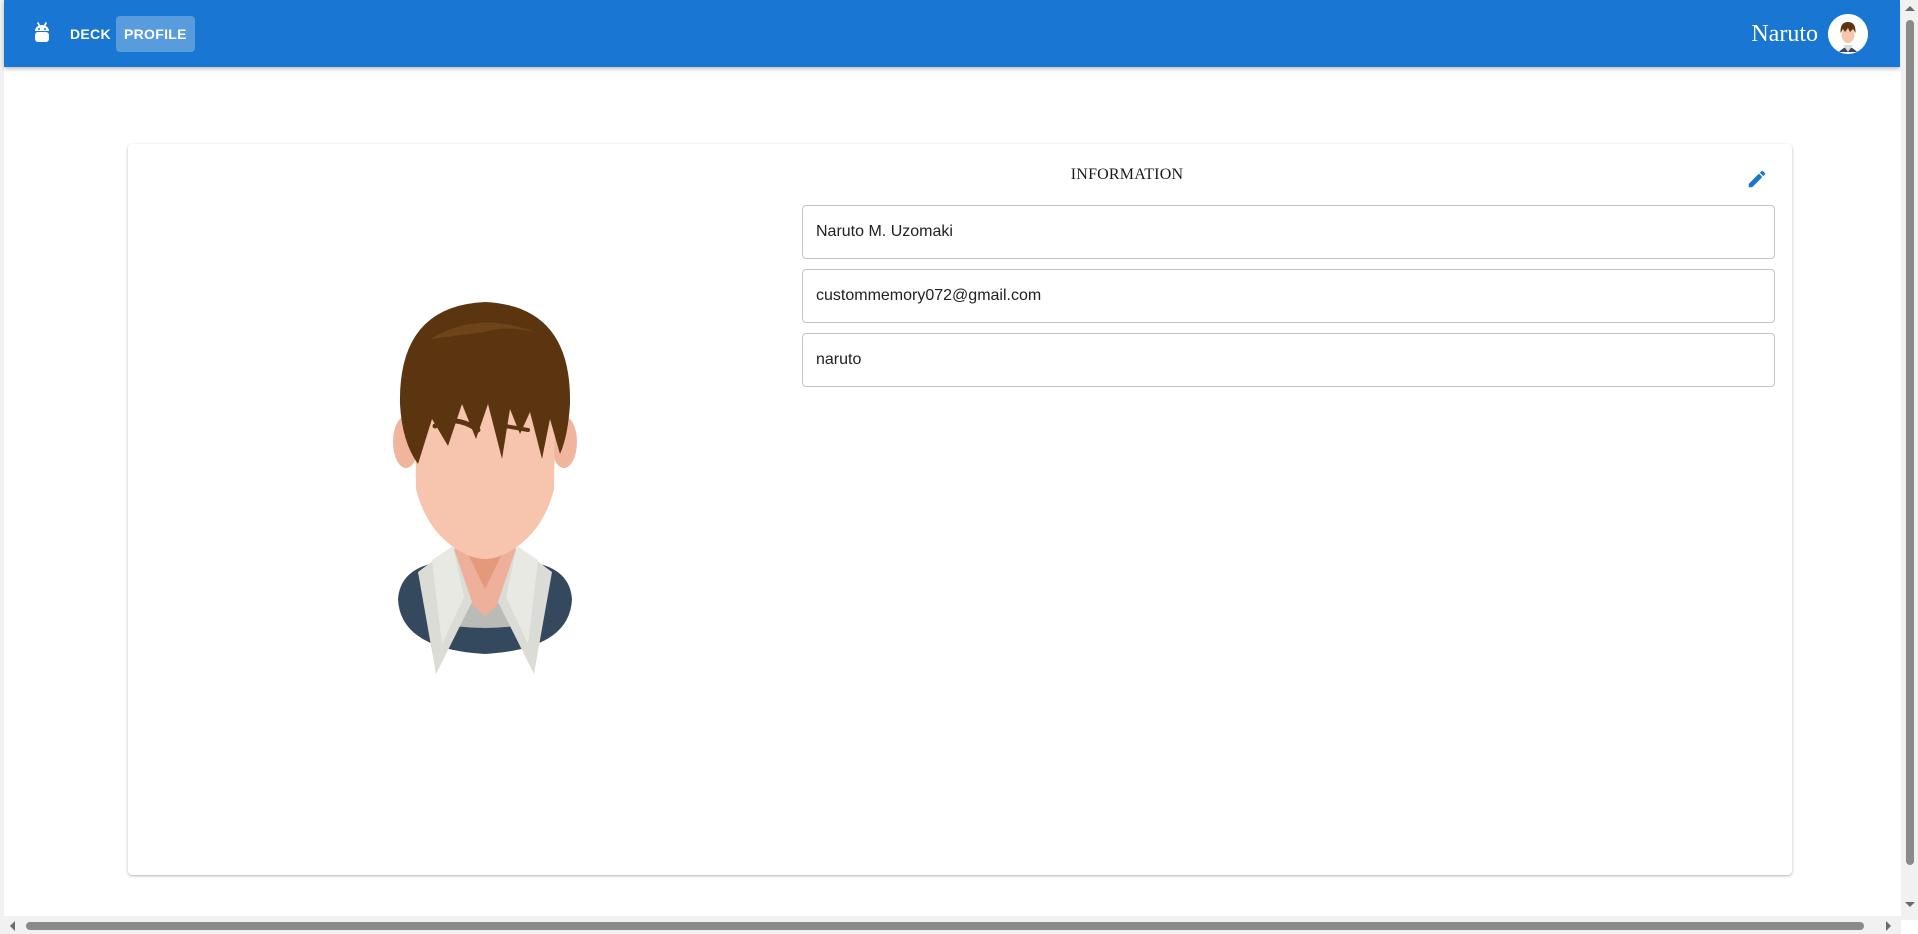  Describe the element at coordinates (1888, 926) in the screenshot. I see `scroll-right-arrow-icon` at that location.